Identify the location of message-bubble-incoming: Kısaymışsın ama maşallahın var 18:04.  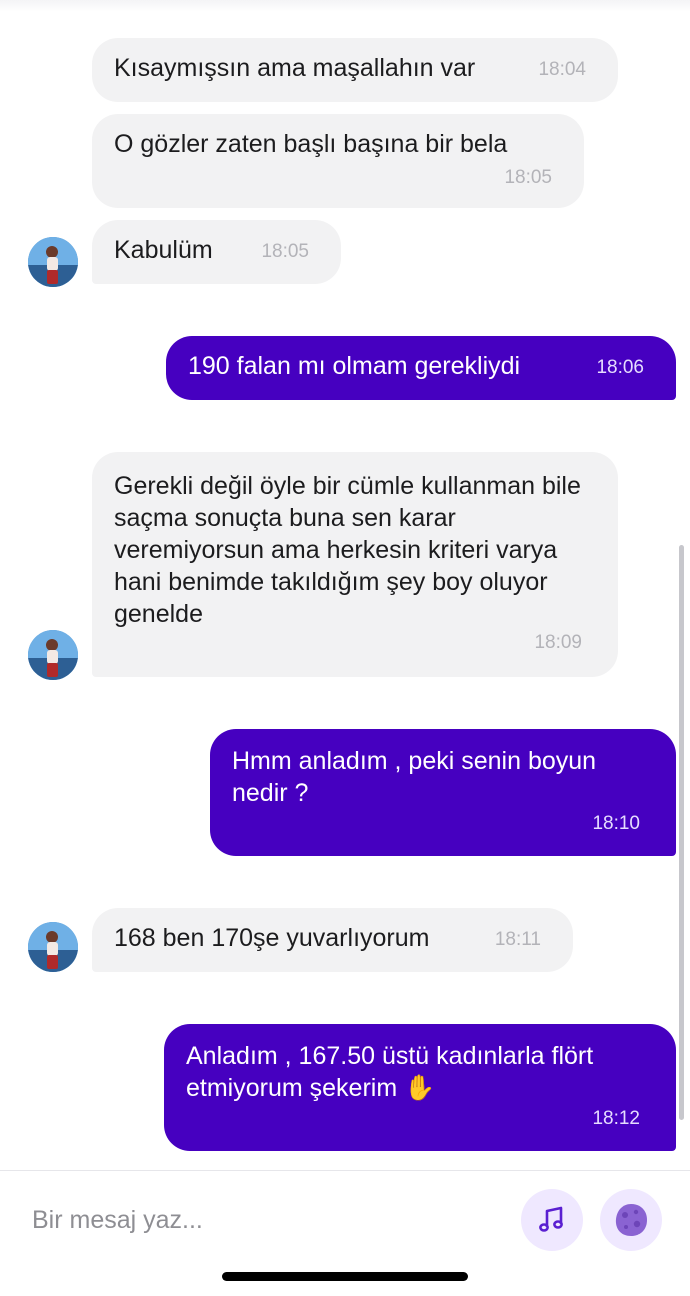
(355, 70).